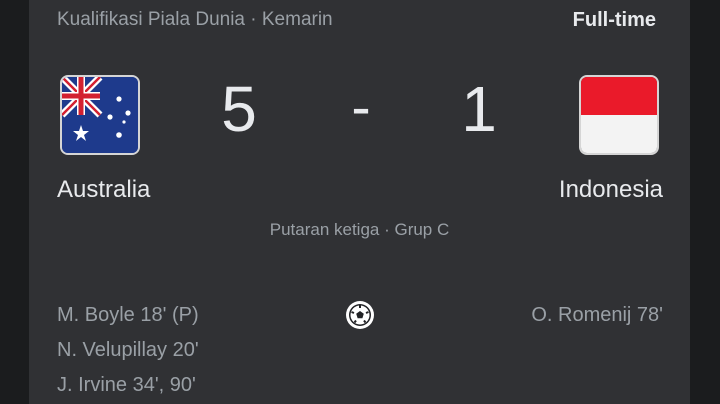  I want to click on competition-label: Kualifikasi Piala Dunia · Kemarin, so click(195, 19).